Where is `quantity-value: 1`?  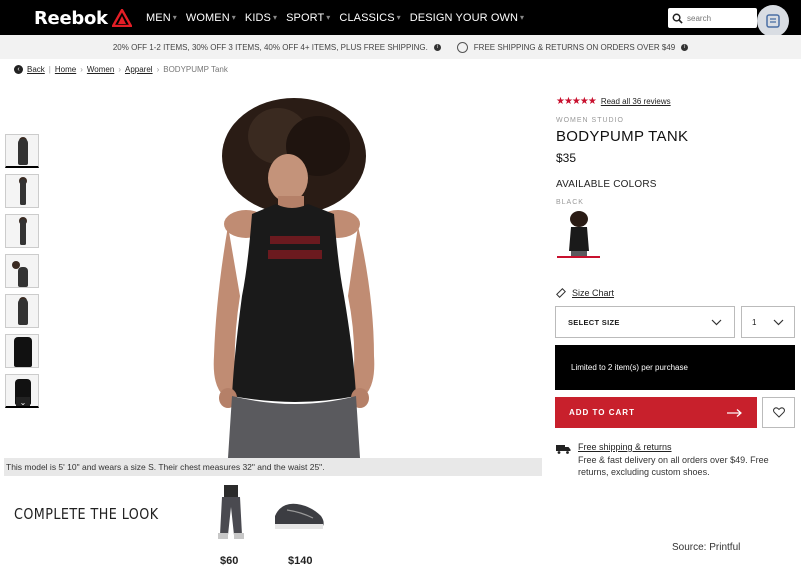
quantity-value: 1 is located at coordinates (754, 322).